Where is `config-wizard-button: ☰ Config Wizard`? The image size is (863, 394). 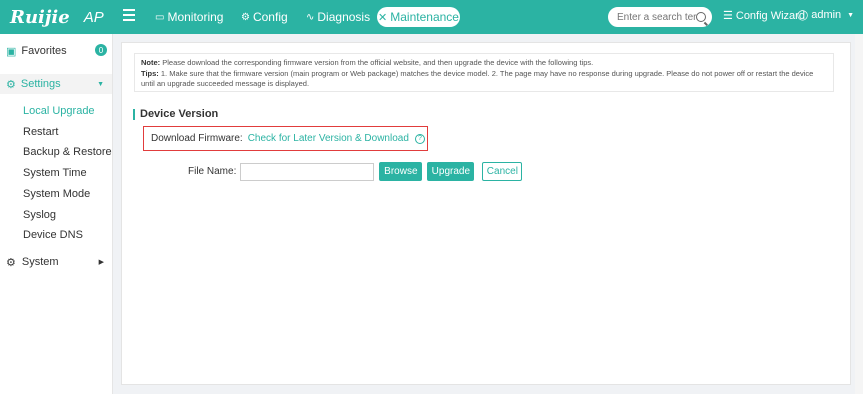
config-wizard-button: ☰ Config Wizard is located at coordinates (764, 16).